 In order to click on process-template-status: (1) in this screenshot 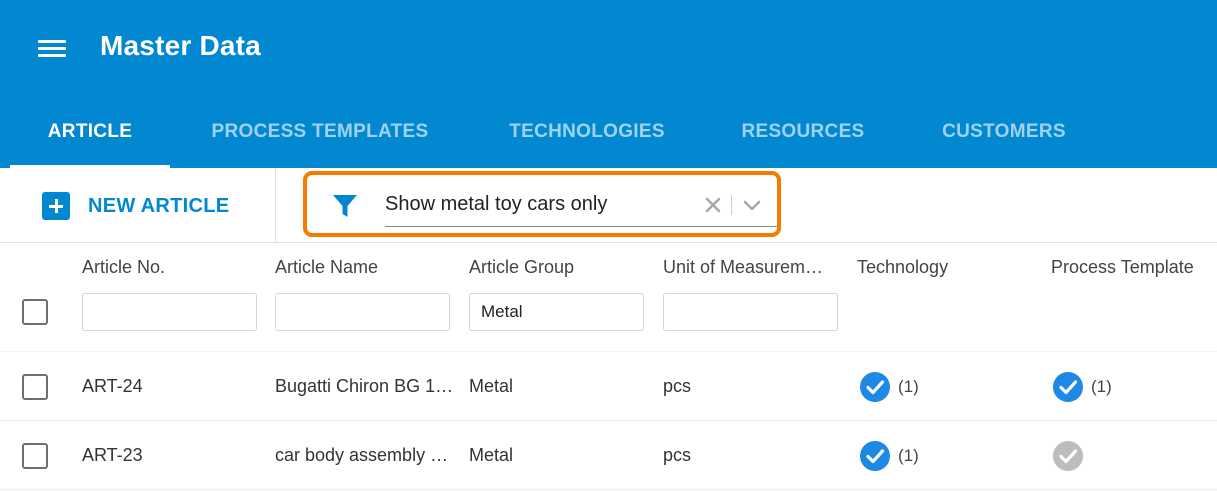, I will do `click(1082, 387)`.